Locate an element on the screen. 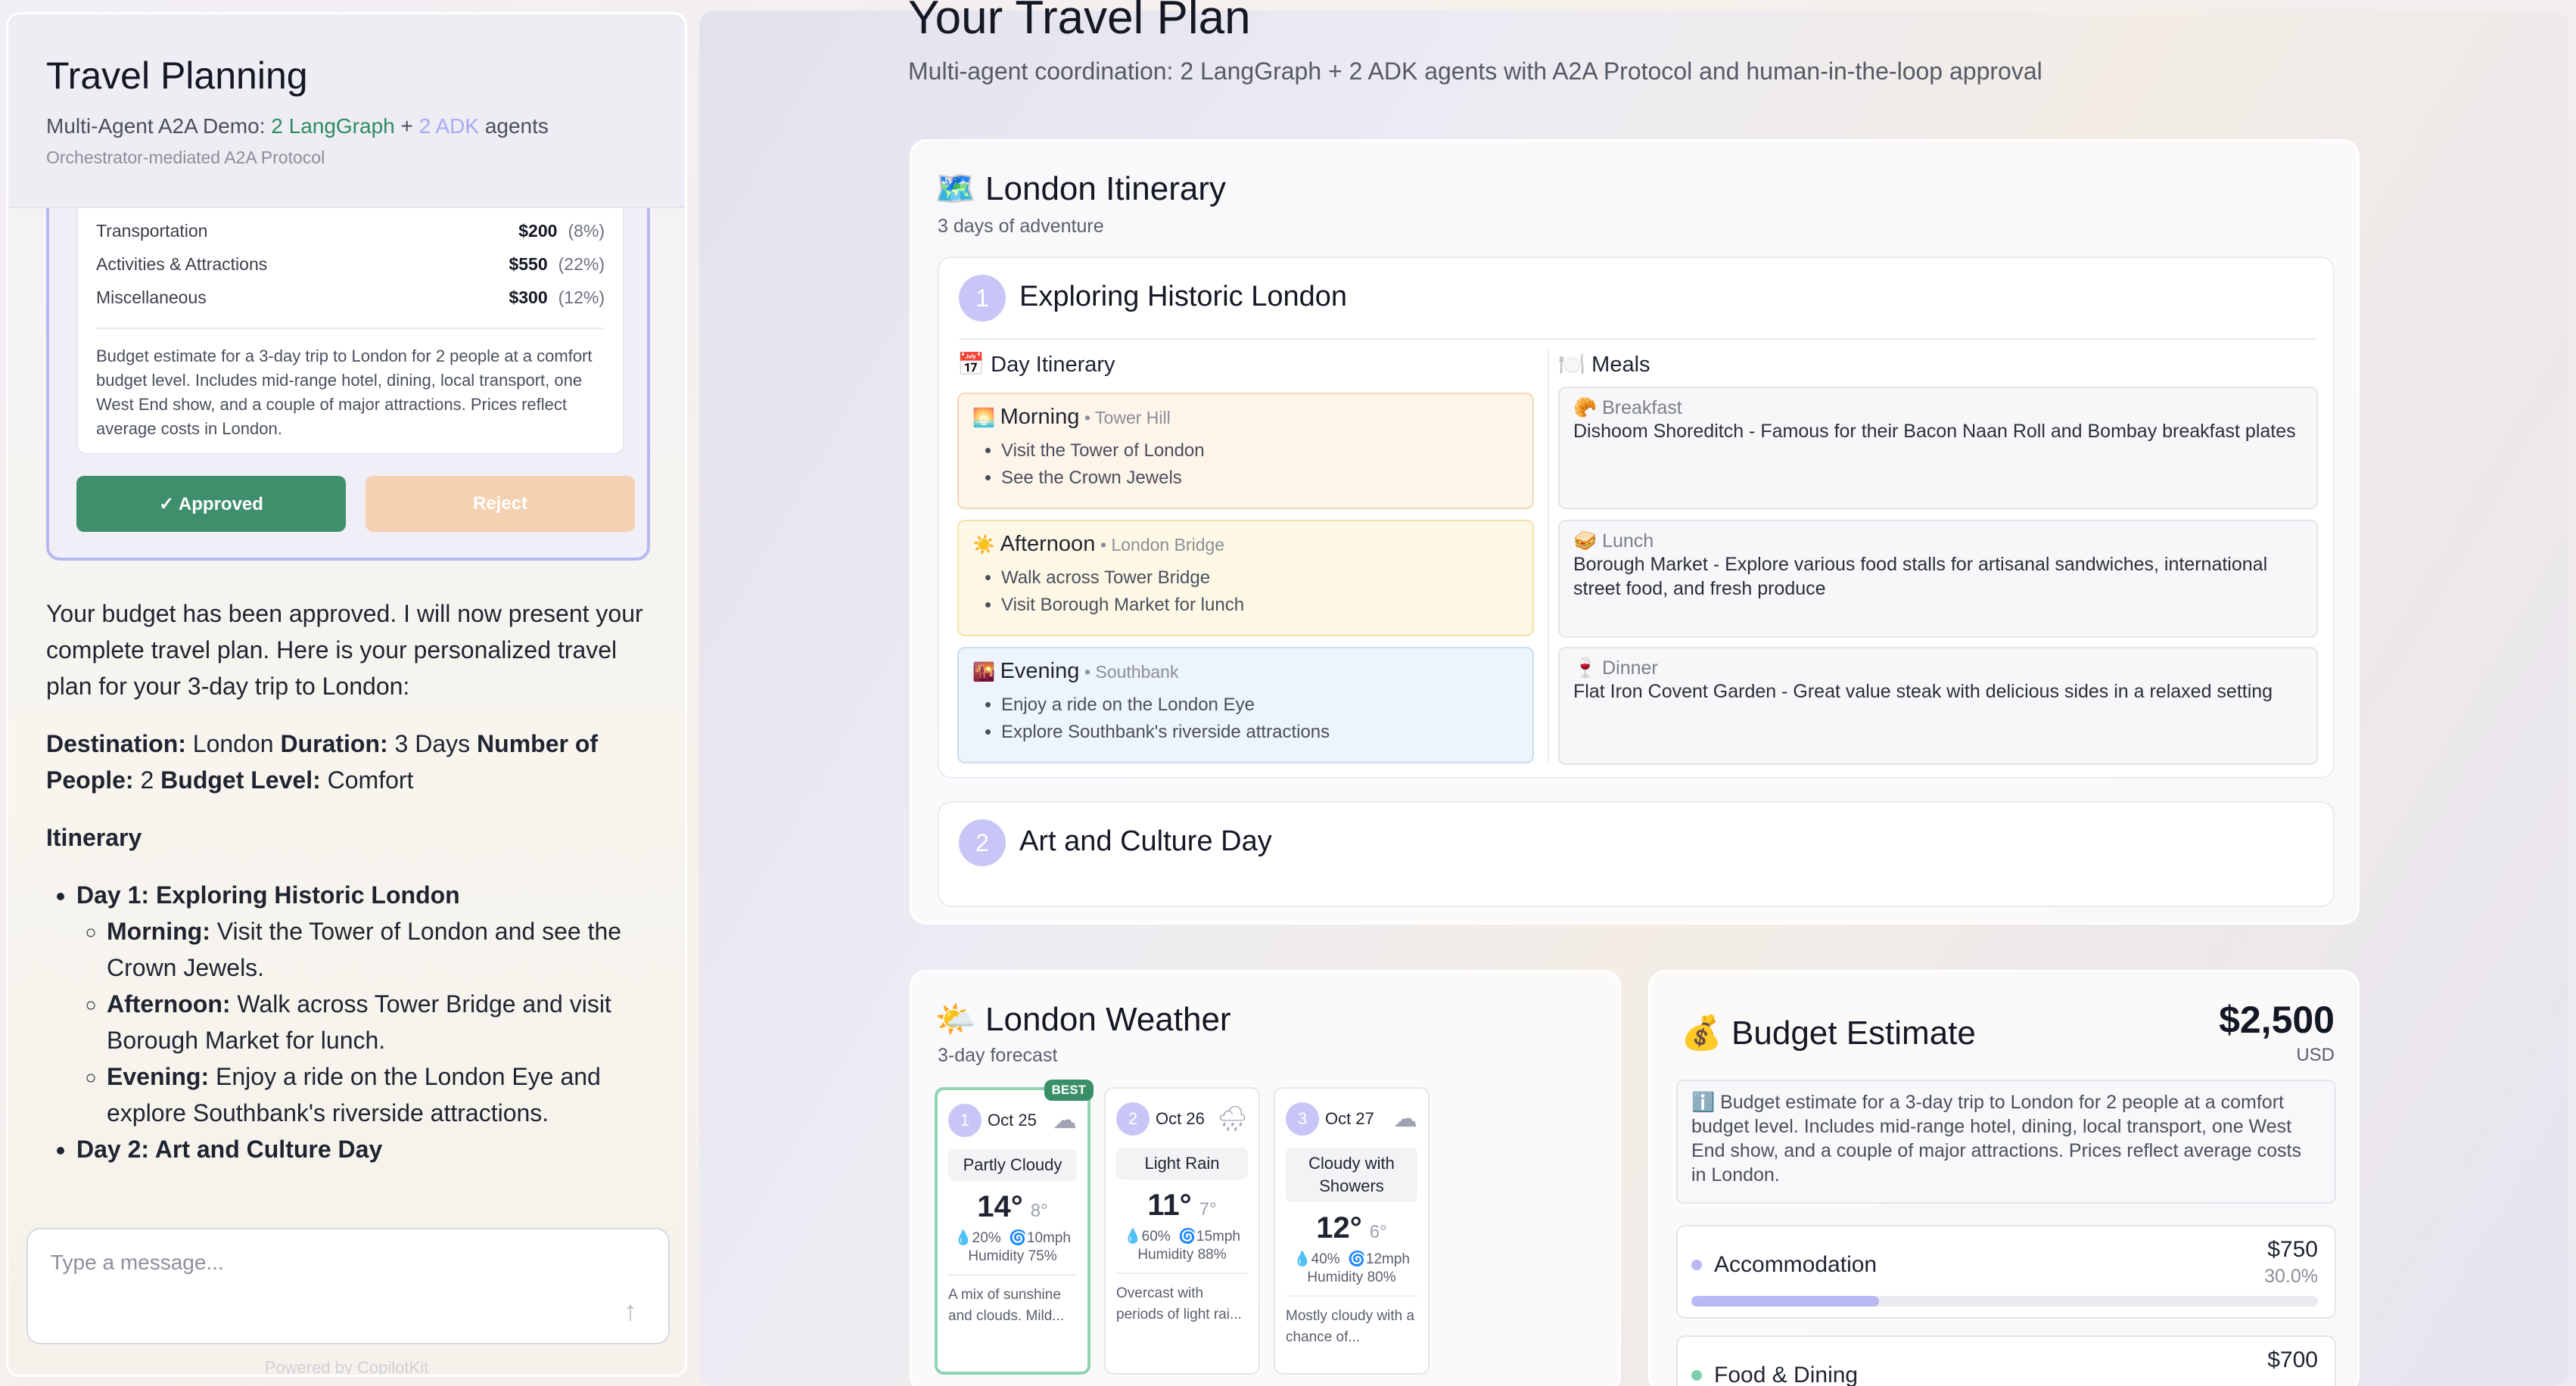  meal-label: Breakfast is located at coordinates (1642, 407).